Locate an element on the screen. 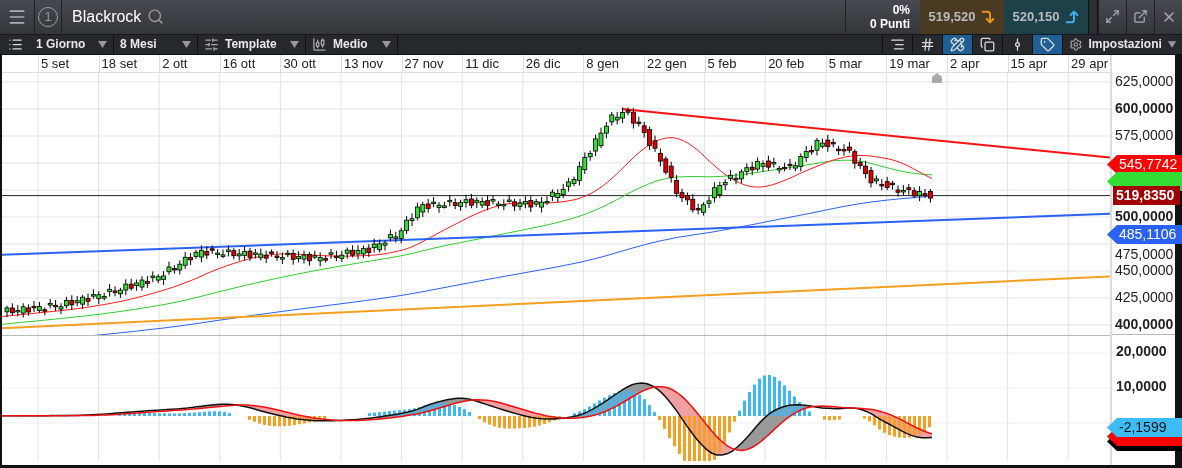 The width and height of the screenshot is (1182, 468). candlestick-icon is located at coordinates (319, 44).